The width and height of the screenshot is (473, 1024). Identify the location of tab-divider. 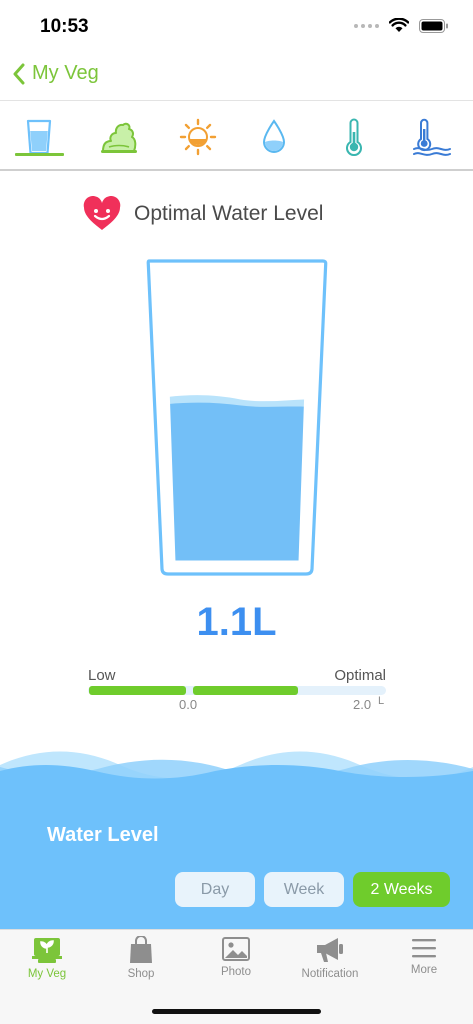
(236, 170).